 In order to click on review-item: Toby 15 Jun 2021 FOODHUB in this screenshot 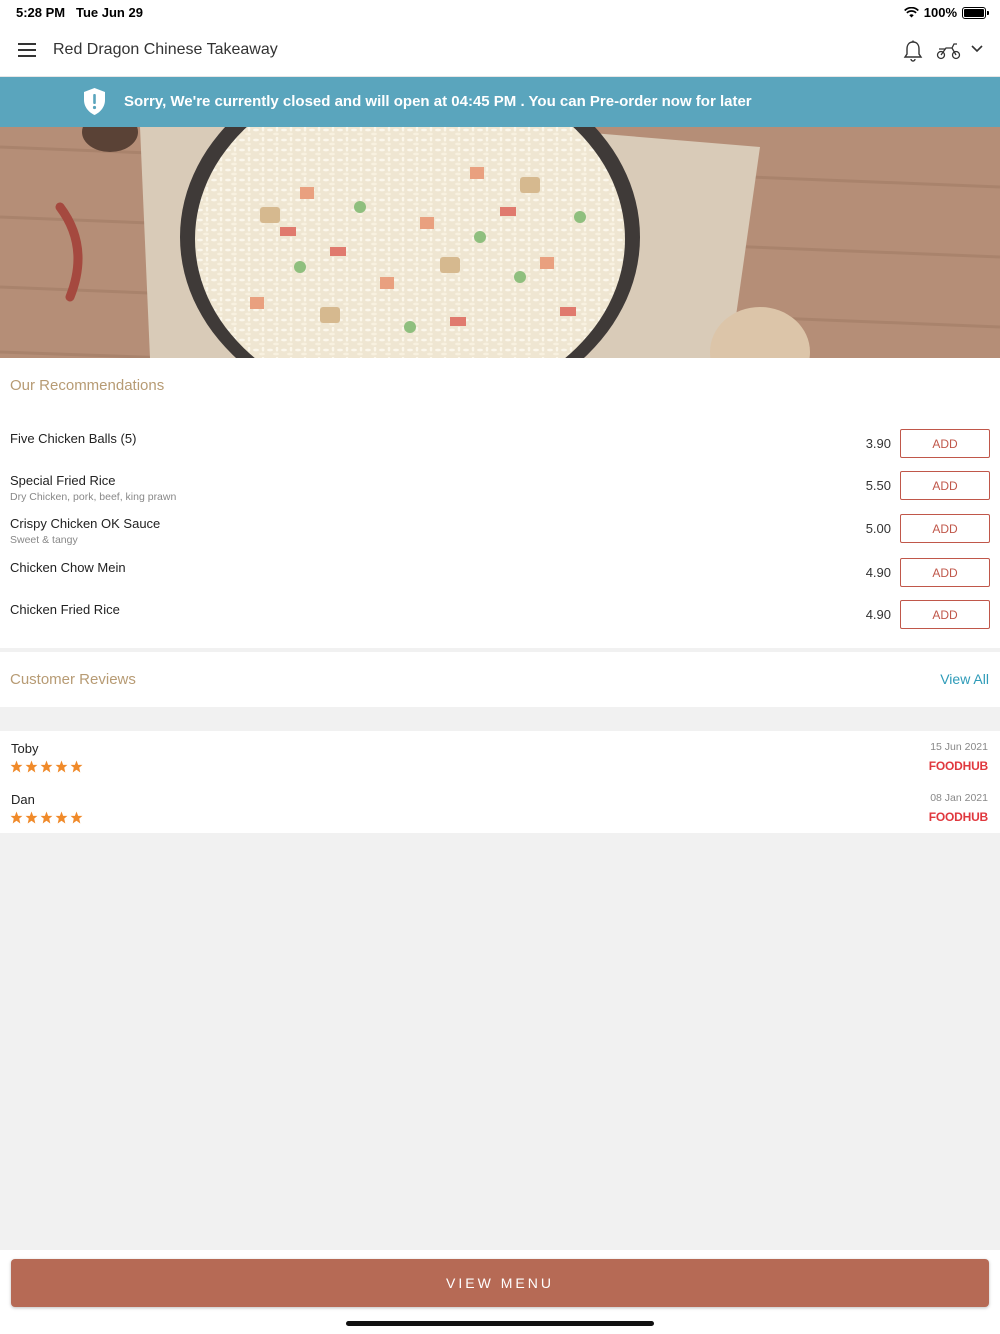, I will do `click(500, 756)`.